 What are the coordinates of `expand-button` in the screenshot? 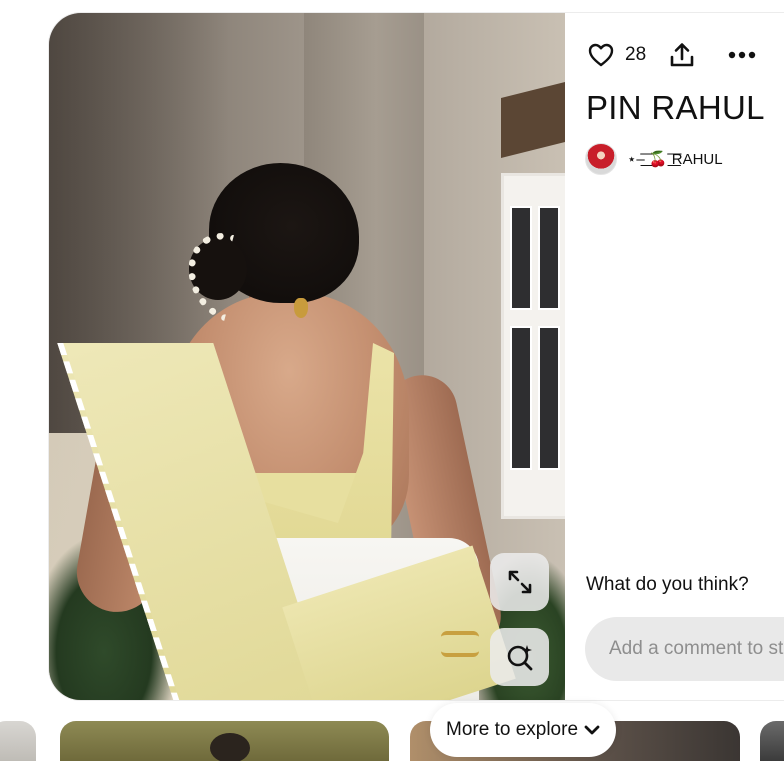 It's located at (519, 582).